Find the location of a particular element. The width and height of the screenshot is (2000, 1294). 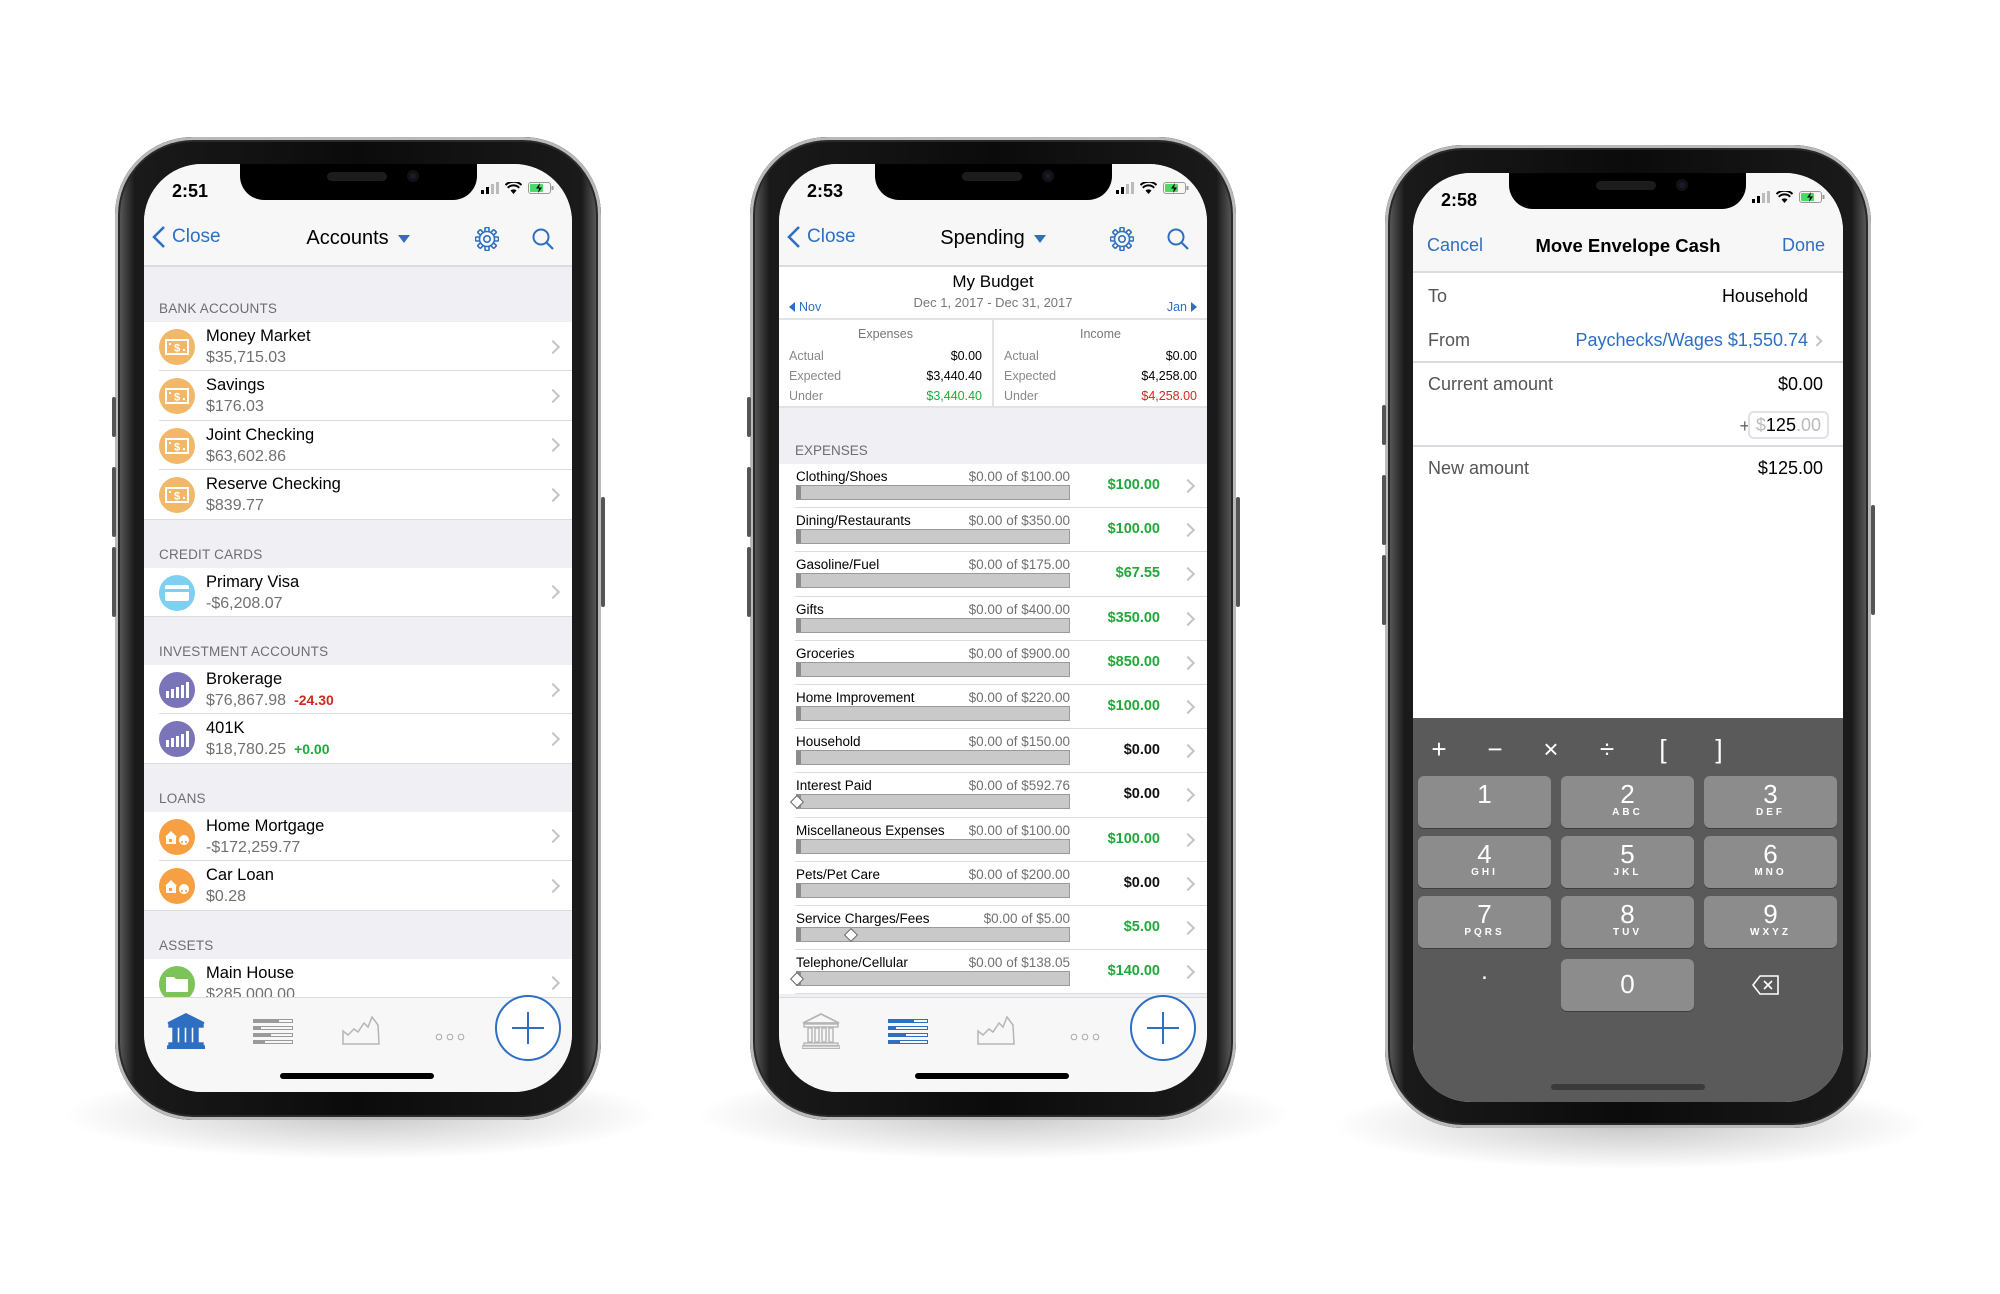

expense-row: Groceries $0.00 of $900.00 $850.00 is located at coordinates (993, 663).